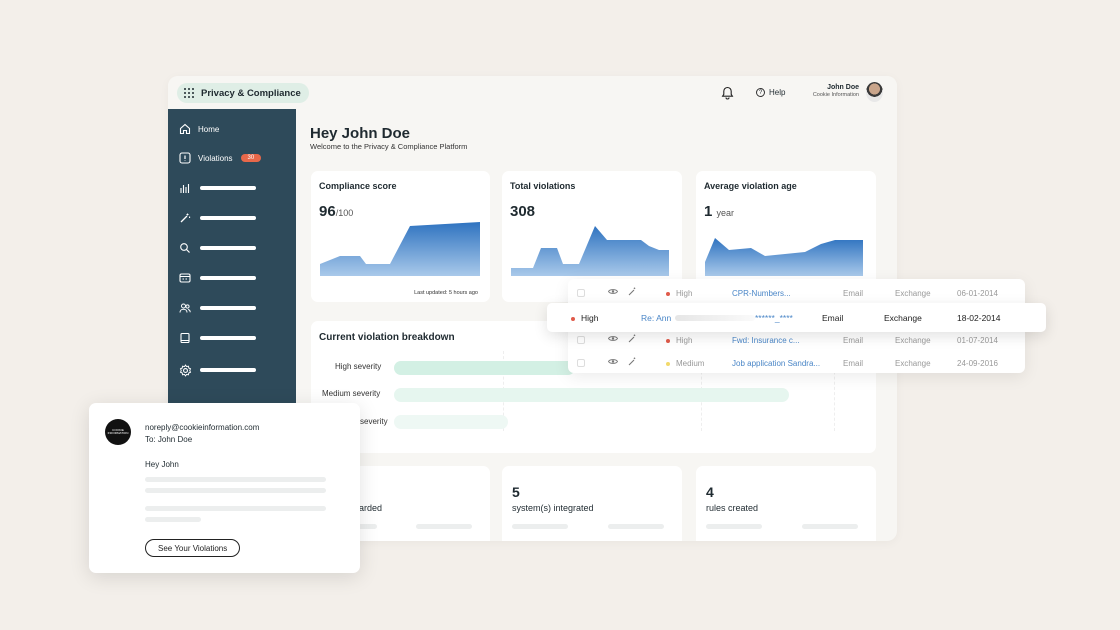  I want to click on gear-icon, so click(185, 370).